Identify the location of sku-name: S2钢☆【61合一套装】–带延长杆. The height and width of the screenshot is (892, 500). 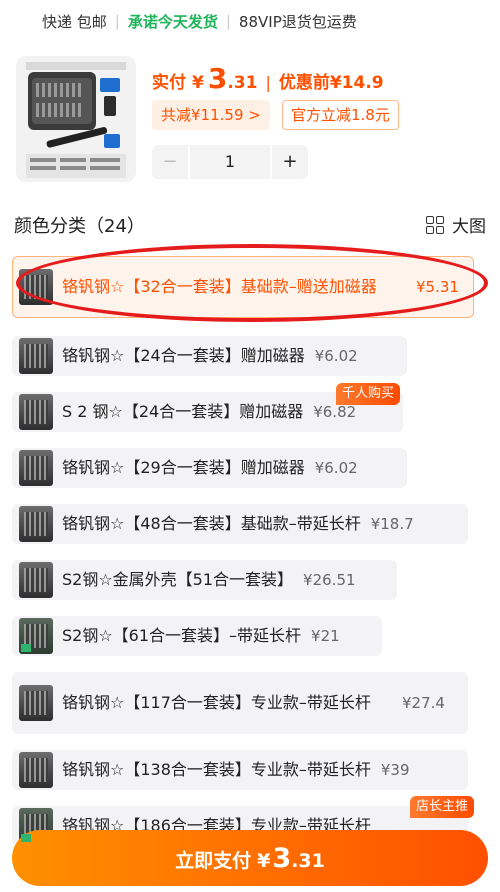
(182, 635).